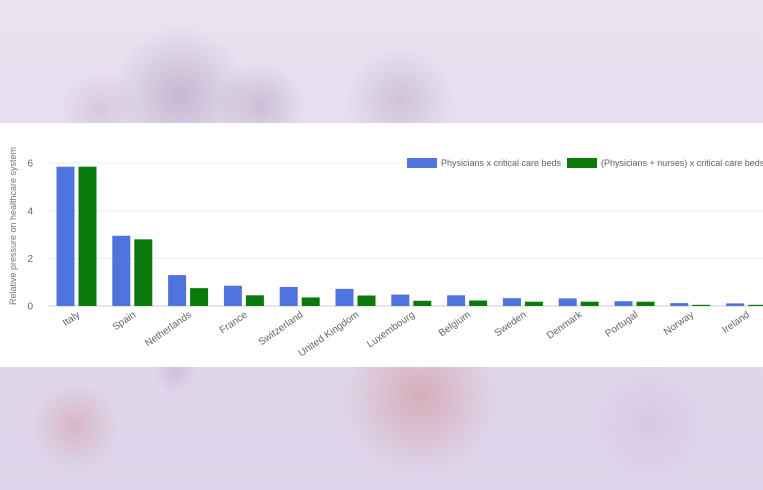 This screenshot has height=490, width=763. I want to click on x-tick-label: Netherlands, so click(168, 329).